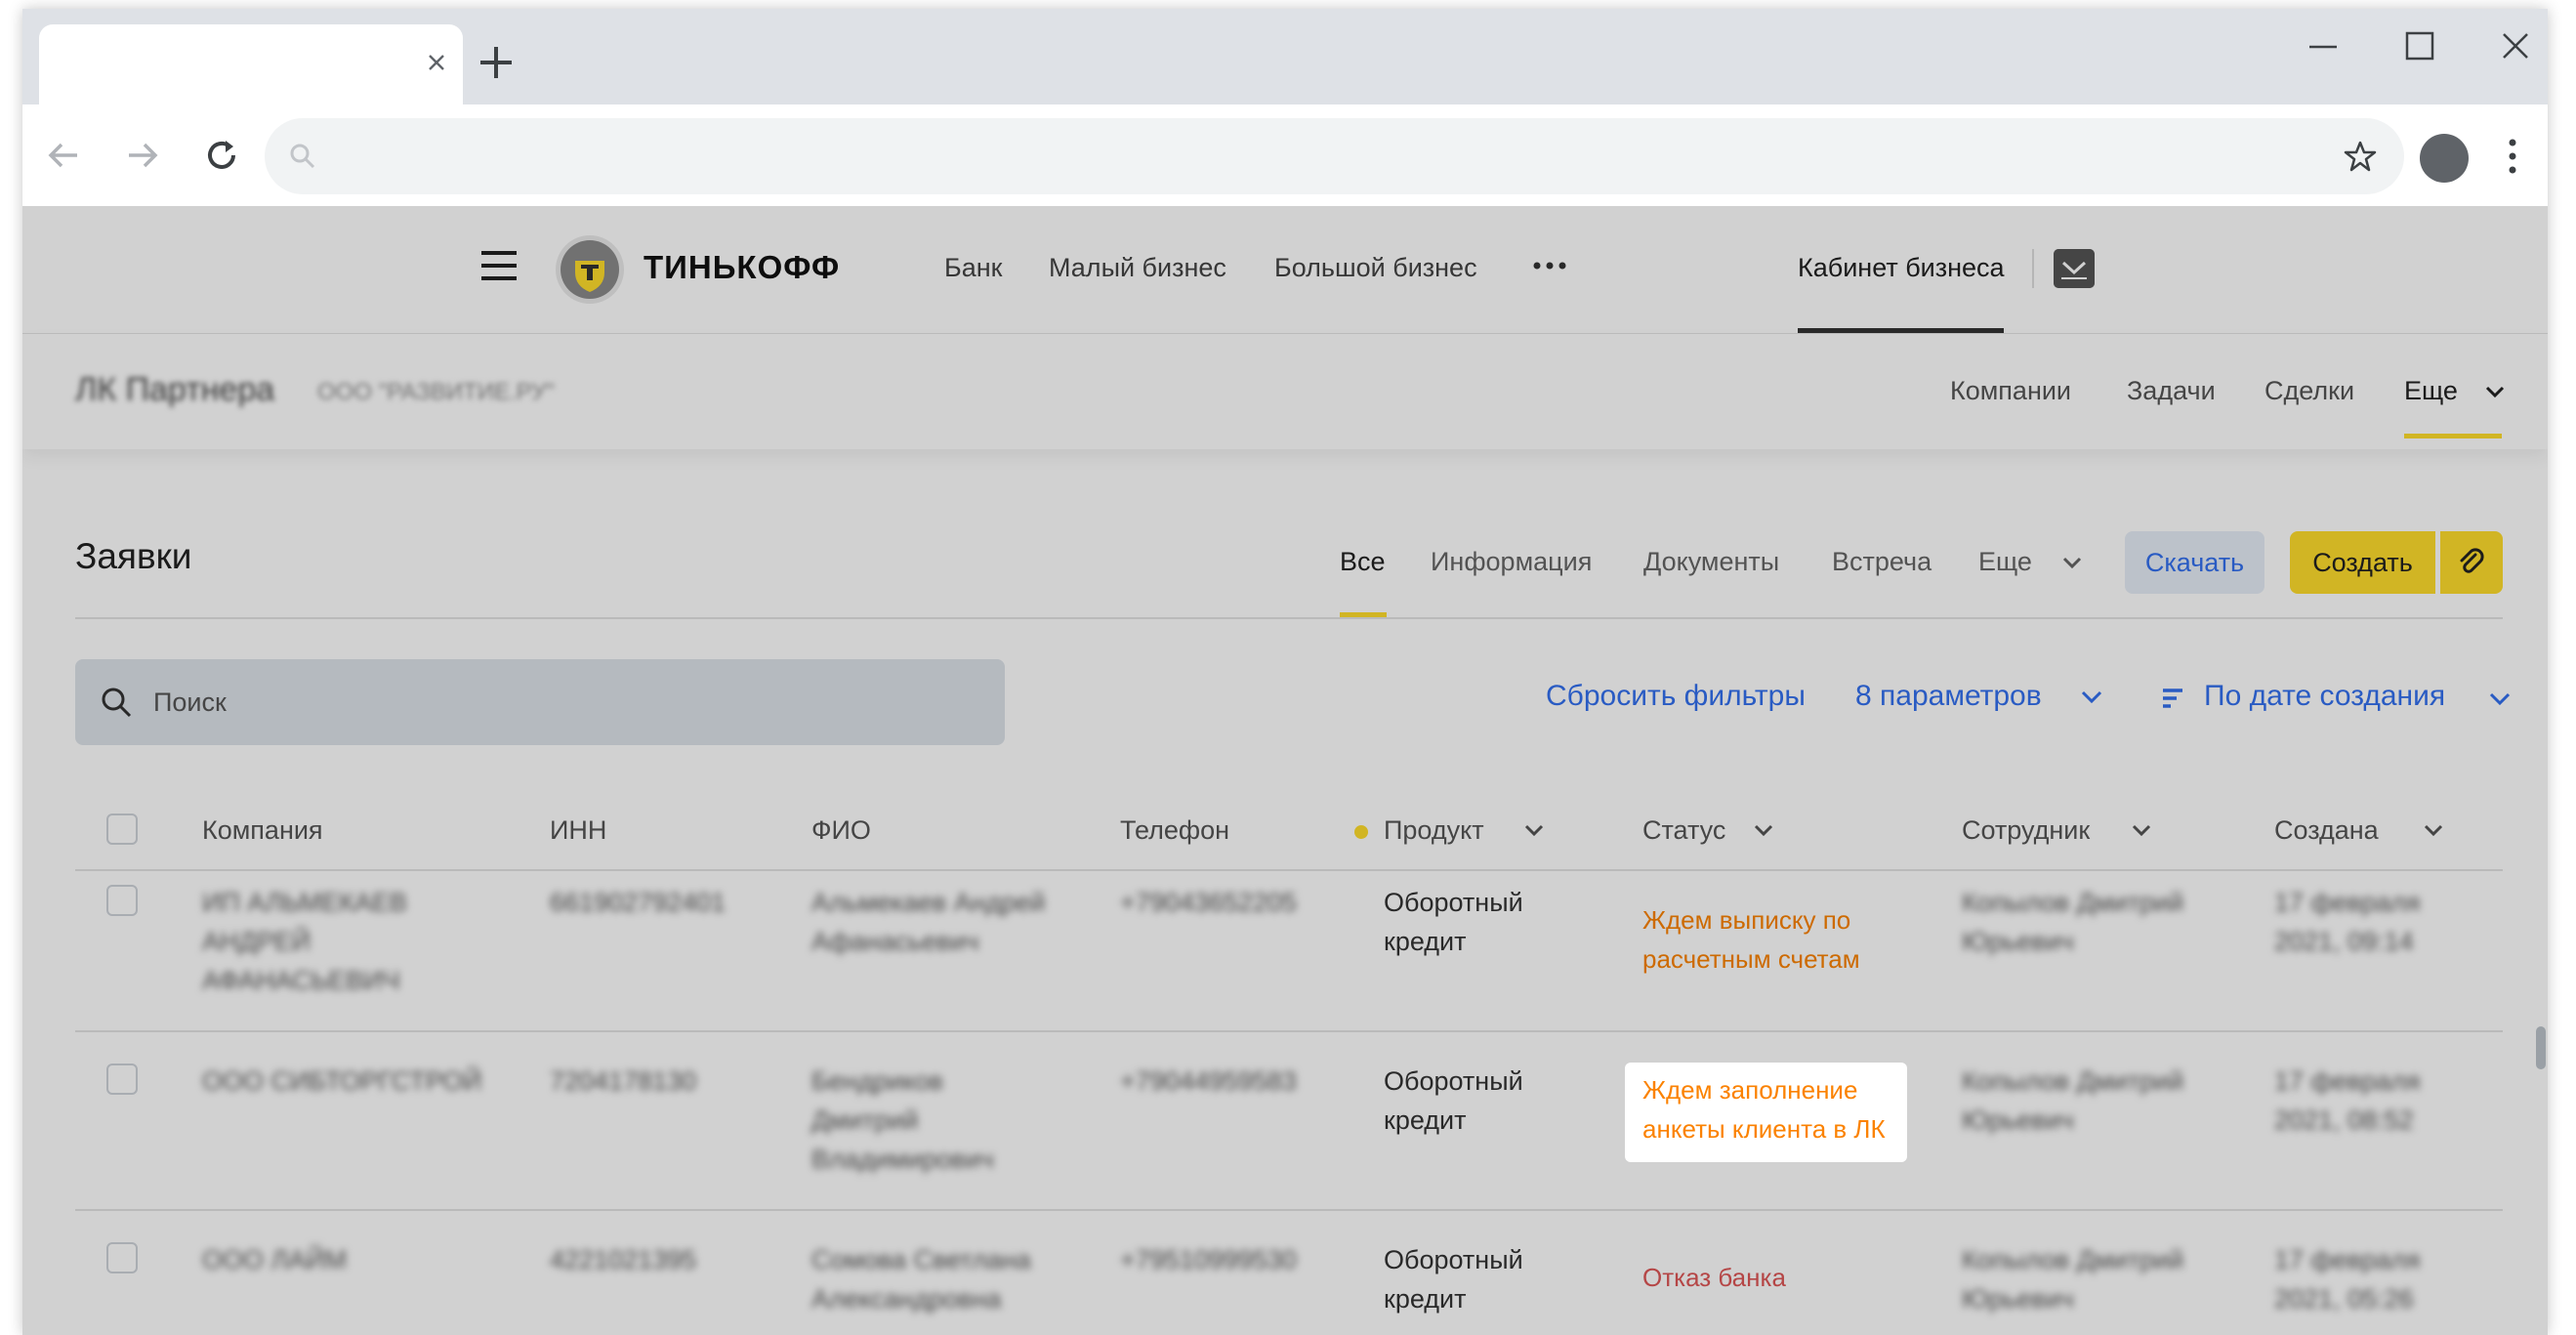  What do you see at coordinates (1949, 696) in the screenshot?
I see `filter-params-dropdown: 8 параметров` at bounding box center [1949, 696].